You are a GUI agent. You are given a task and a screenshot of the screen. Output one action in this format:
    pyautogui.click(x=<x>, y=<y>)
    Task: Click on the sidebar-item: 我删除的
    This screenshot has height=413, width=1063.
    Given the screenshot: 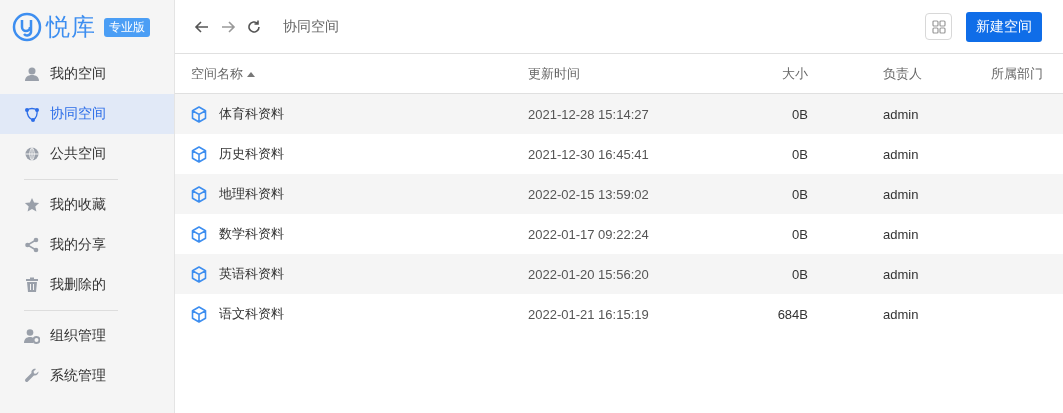 What is the action you would take?
    pyautogui.click(x=87, y=285)
    